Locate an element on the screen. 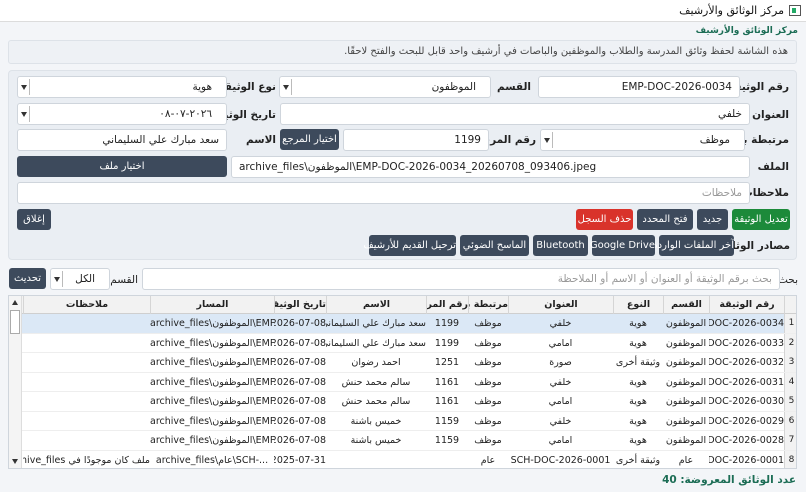 The image size is (806, 492). scroll-down-icon is located at coordinates (15, 461).